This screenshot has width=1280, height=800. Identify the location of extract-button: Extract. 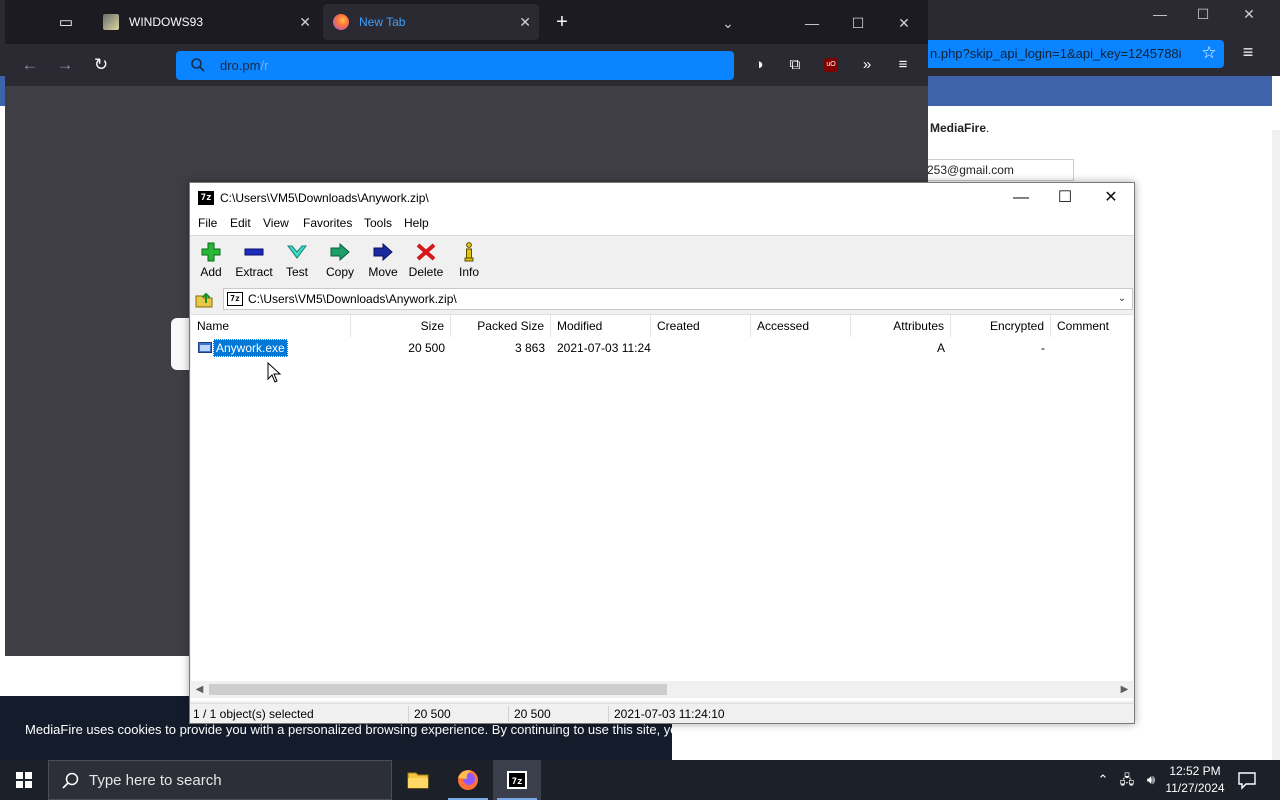
(254, 262).